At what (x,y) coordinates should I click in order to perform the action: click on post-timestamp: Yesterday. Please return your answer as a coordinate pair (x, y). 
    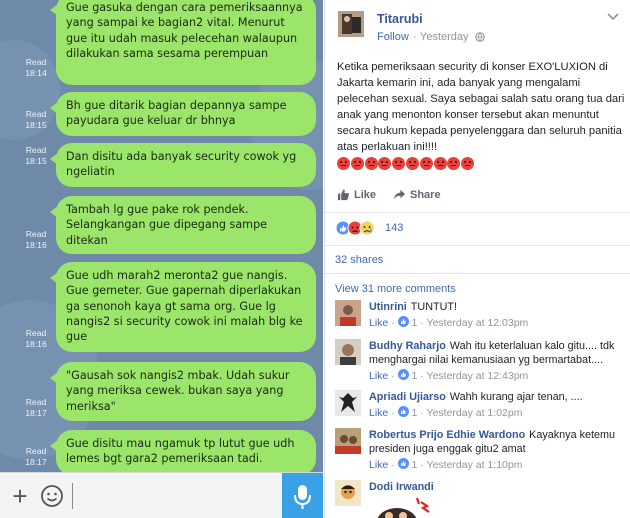
    Looking at the image, I should click on (444, 37).